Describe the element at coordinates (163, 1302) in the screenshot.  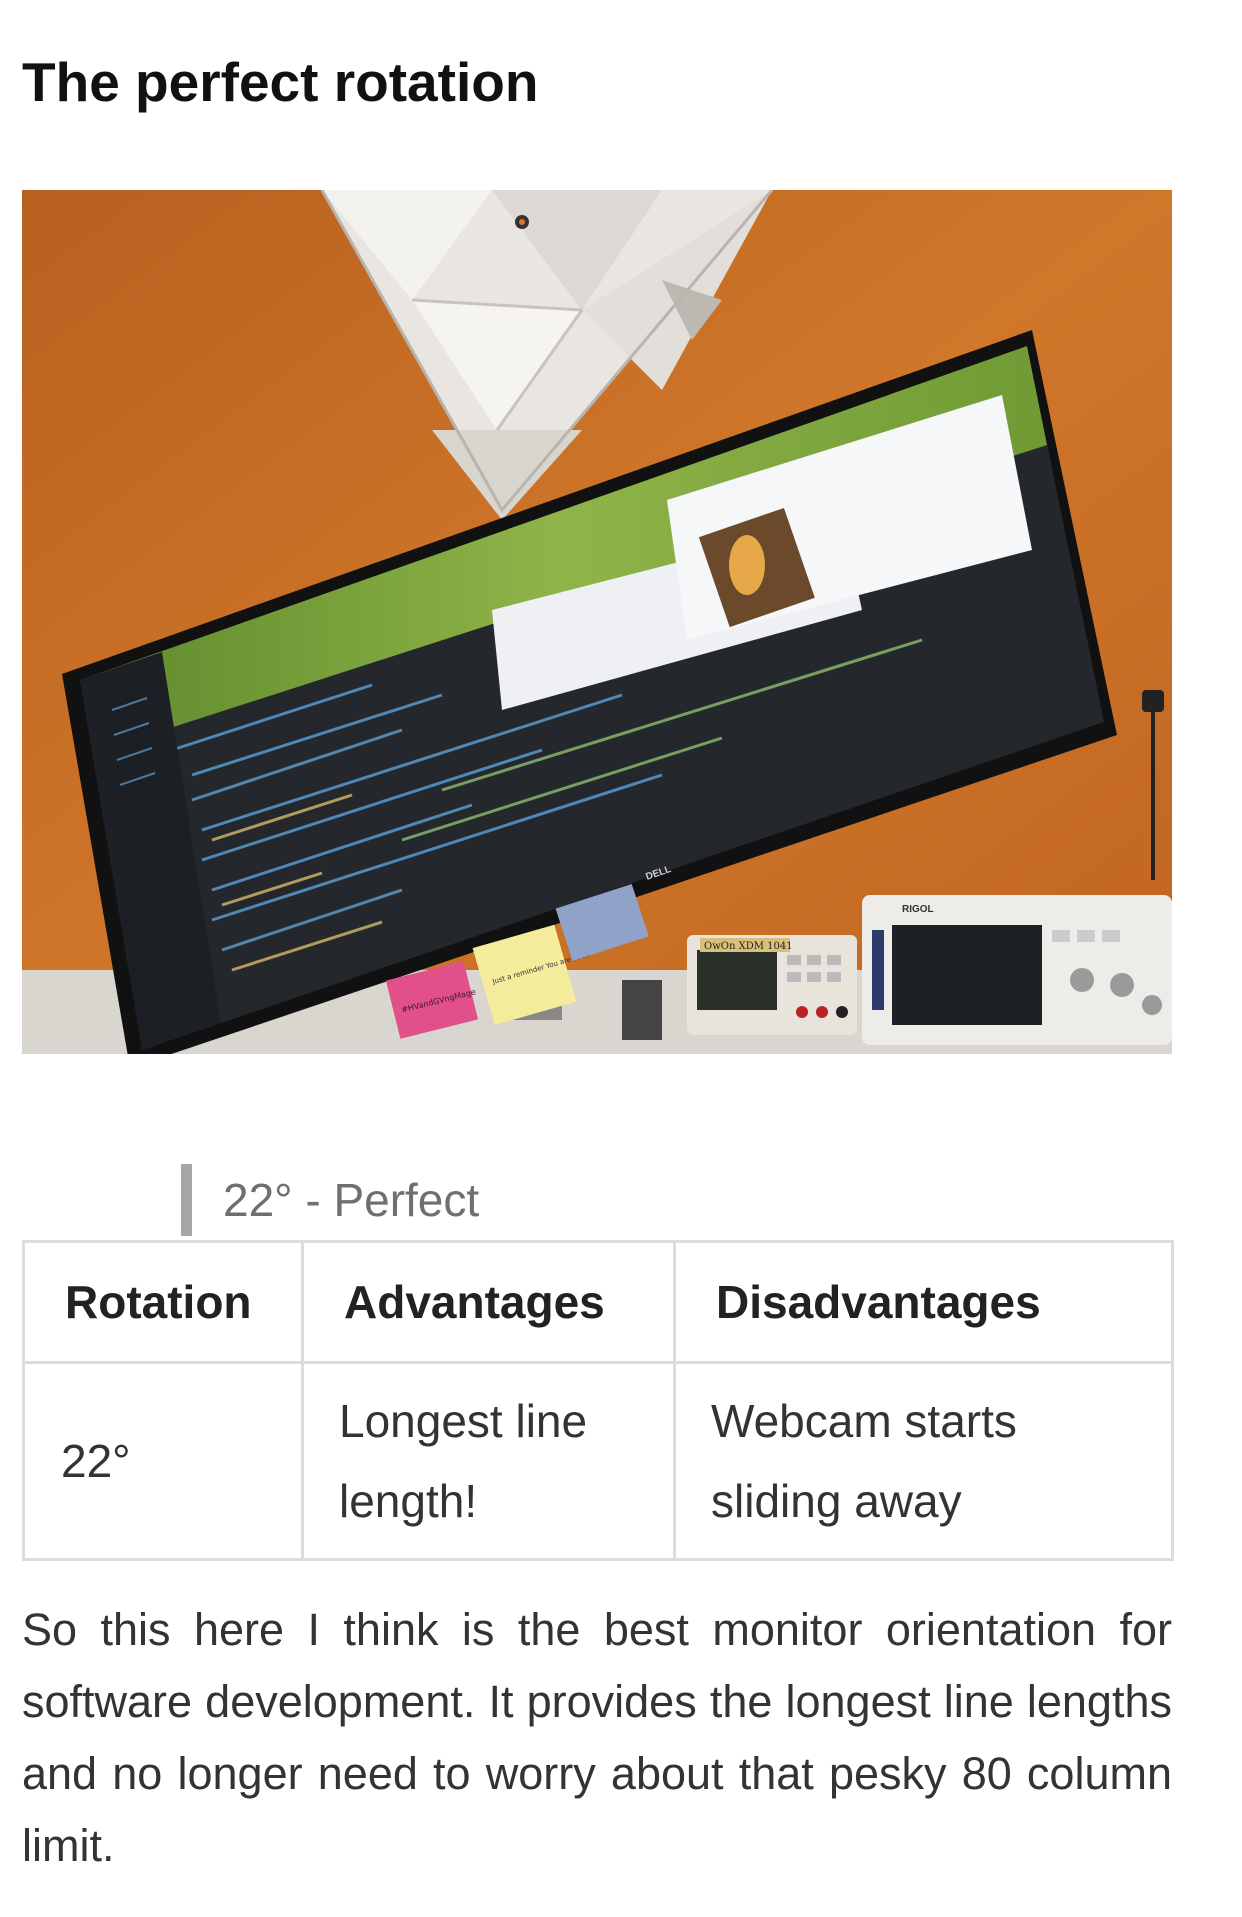
I see `header-rotation: Rotation` at that location.